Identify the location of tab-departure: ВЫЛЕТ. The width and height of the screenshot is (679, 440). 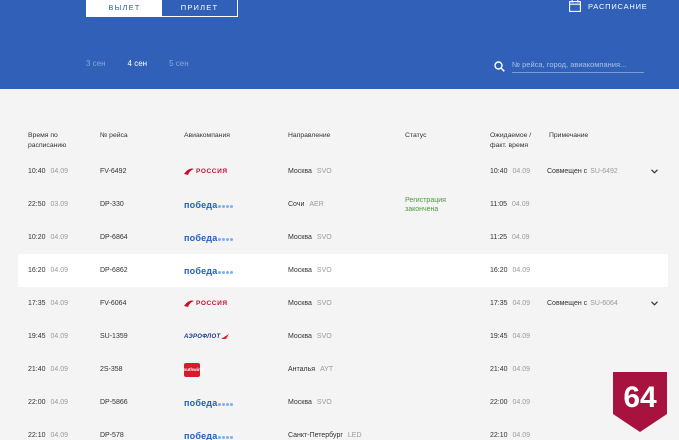
(124, 8).